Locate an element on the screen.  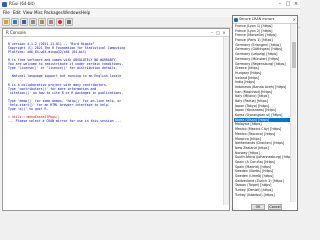
minimize-icon: – is located at coordinates (280, 4).